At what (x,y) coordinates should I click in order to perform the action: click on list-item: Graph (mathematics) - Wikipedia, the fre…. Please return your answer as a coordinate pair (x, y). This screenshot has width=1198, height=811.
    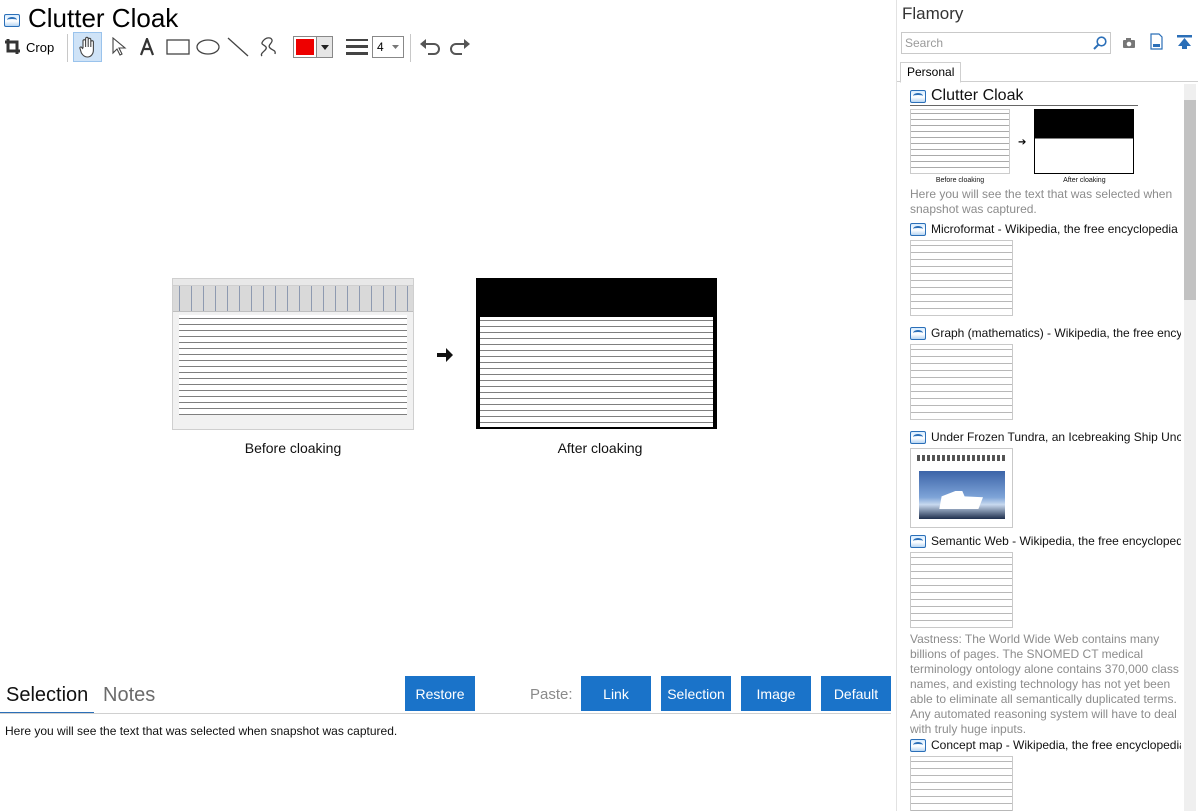
    Looking at the image, I should click on (1045, 372).